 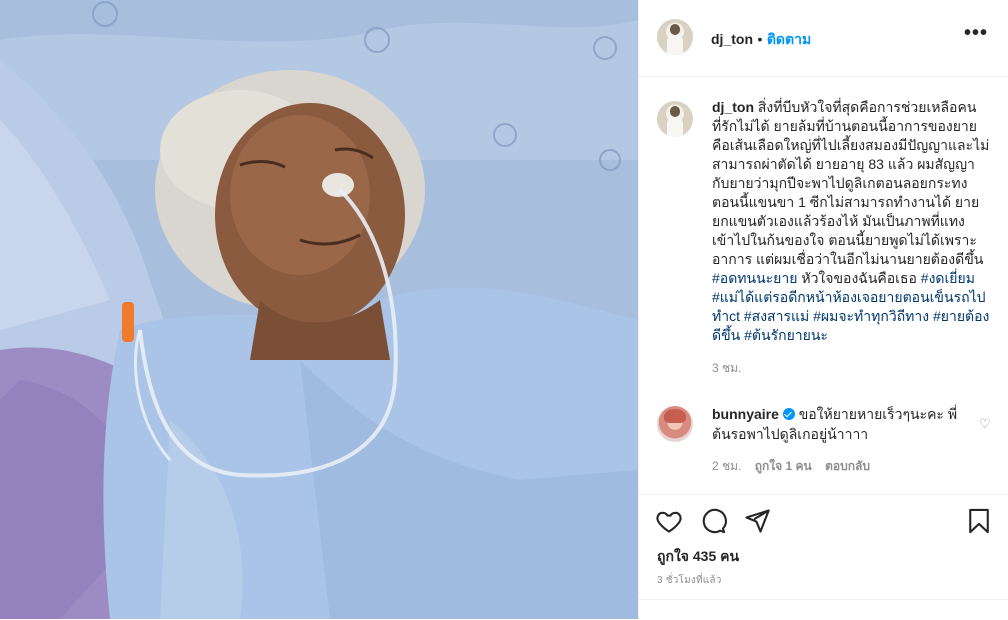 I want to click on post-actions: ถูกใจ 435 คน 3 ชั่วโมงที่แล้ว, so click(x=823, y=557).